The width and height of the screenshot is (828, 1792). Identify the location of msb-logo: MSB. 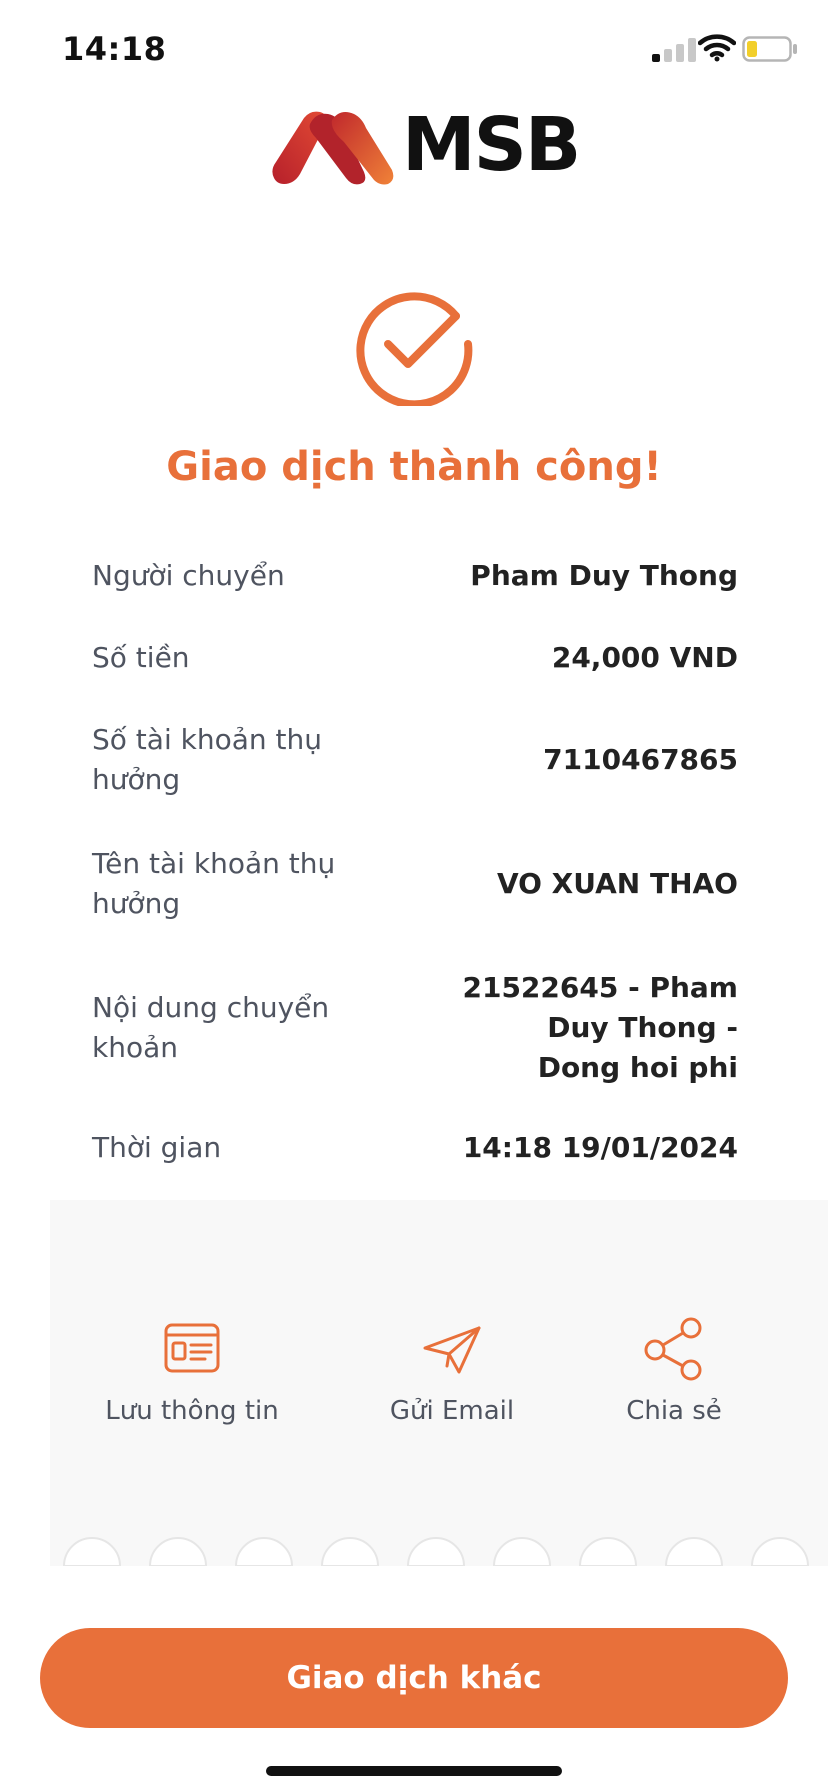
(425, 145).